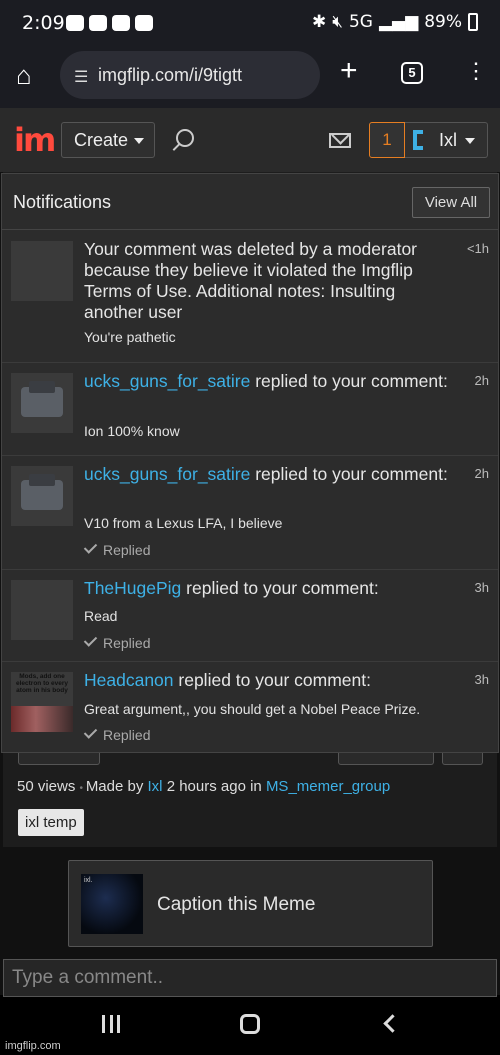 The height and width of the screenshot is (1055, 500). Describe the element at coordinates (111, 1024) in the screenshot. I see `recent-apps-icon` at that location.